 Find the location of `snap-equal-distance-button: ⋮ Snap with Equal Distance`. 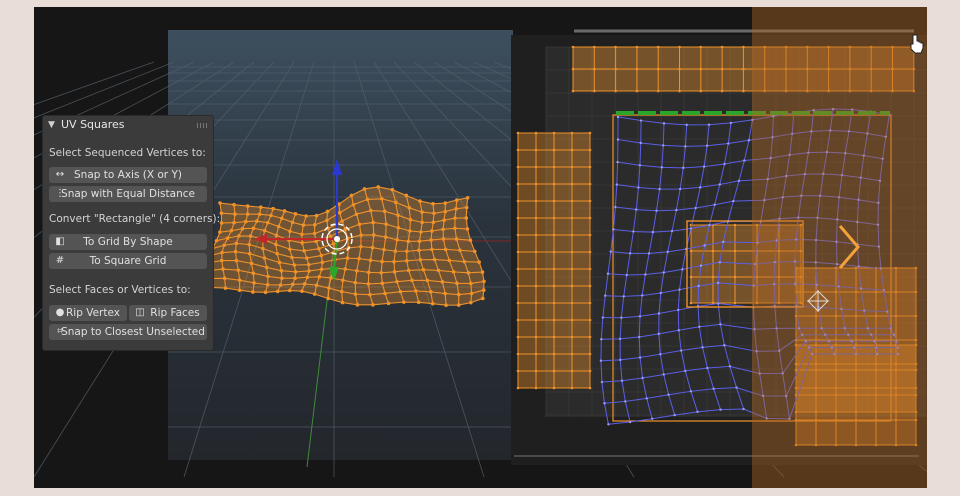

snap-equal-distance-button: ⋮ Snap with Equal Distance is located at coordinates (128, 194).